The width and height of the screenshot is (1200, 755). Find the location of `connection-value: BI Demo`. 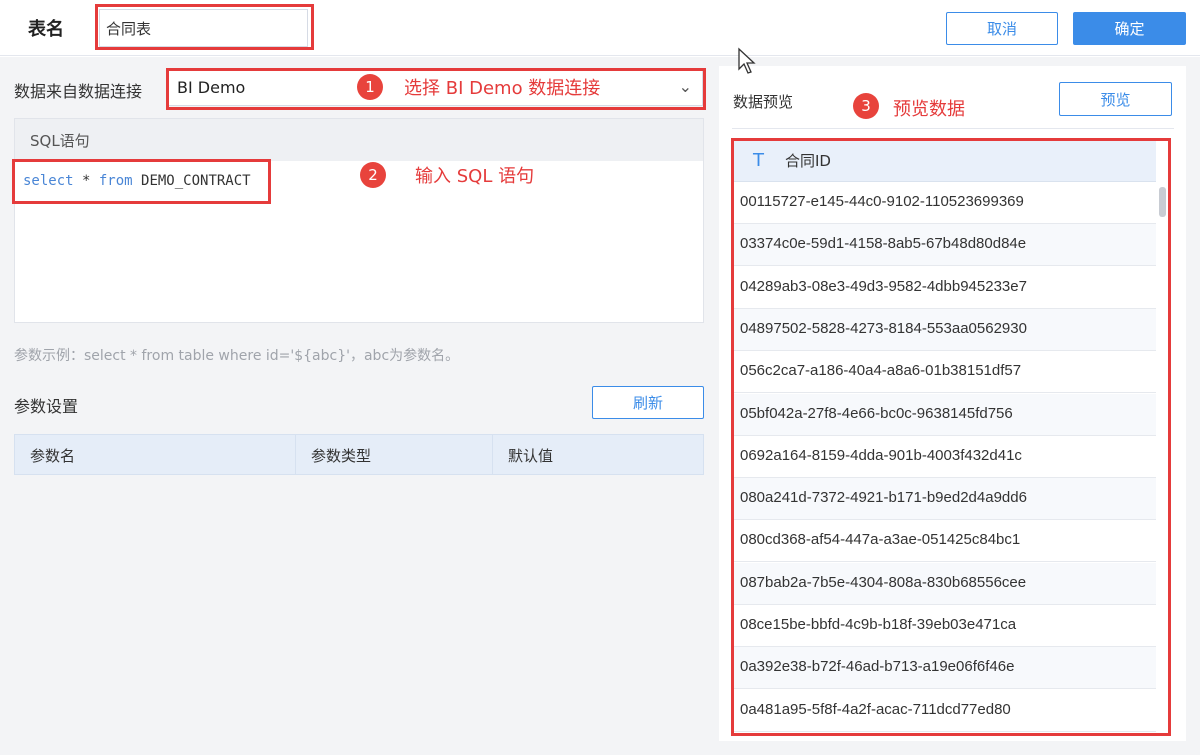

connection-value: BI Demo is located at coordinates (211, 87).